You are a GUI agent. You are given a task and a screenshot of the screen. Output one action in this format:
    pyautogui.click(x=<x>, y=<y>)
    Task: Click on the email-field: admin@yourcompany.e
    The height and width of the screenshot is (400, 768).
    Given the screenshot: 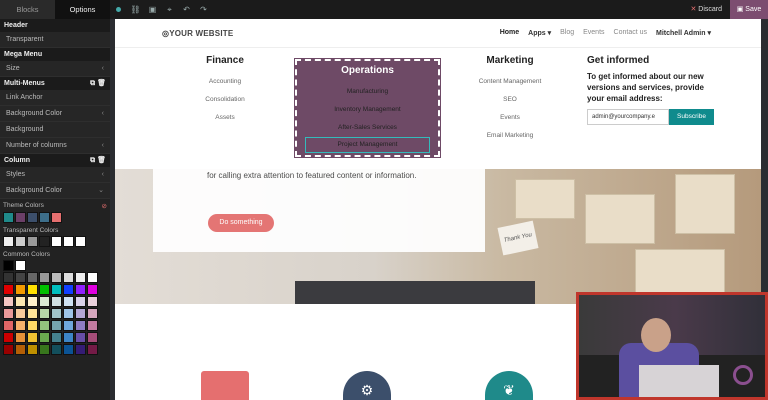 What is the action you would take?
    pyautogui.click(x=628, y=117)
    